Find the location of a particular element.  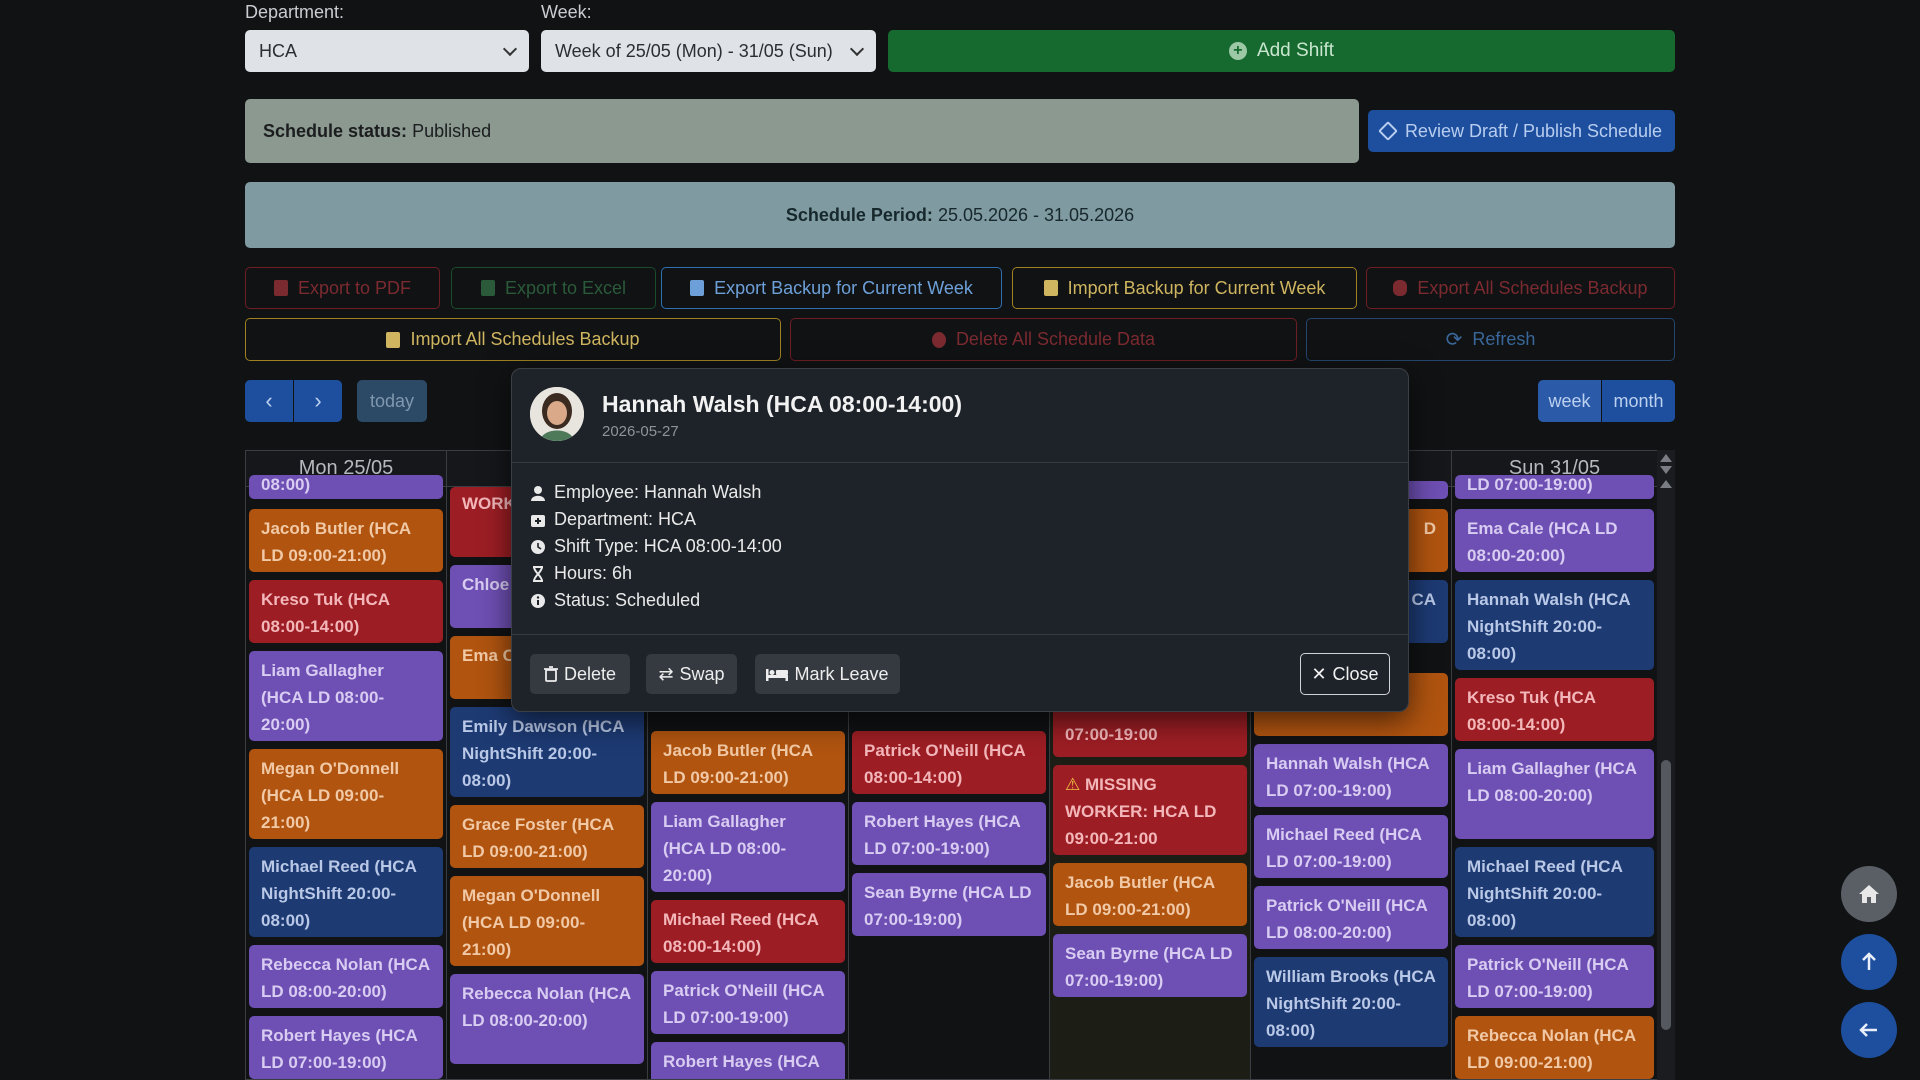

delete-all-button: Delete All Schedule Data is located at coordinates (1043, 339).